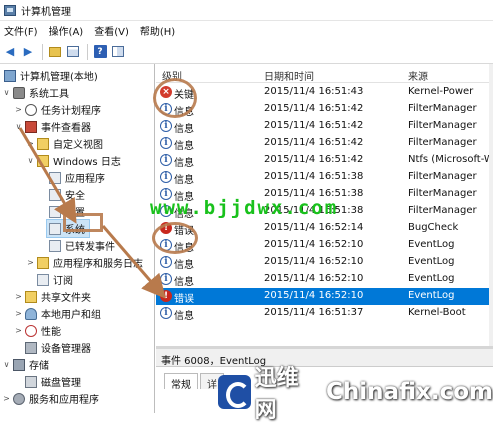 The image size is (493, 424). I want to click on event-list-scrollbar, so click(491, 205).